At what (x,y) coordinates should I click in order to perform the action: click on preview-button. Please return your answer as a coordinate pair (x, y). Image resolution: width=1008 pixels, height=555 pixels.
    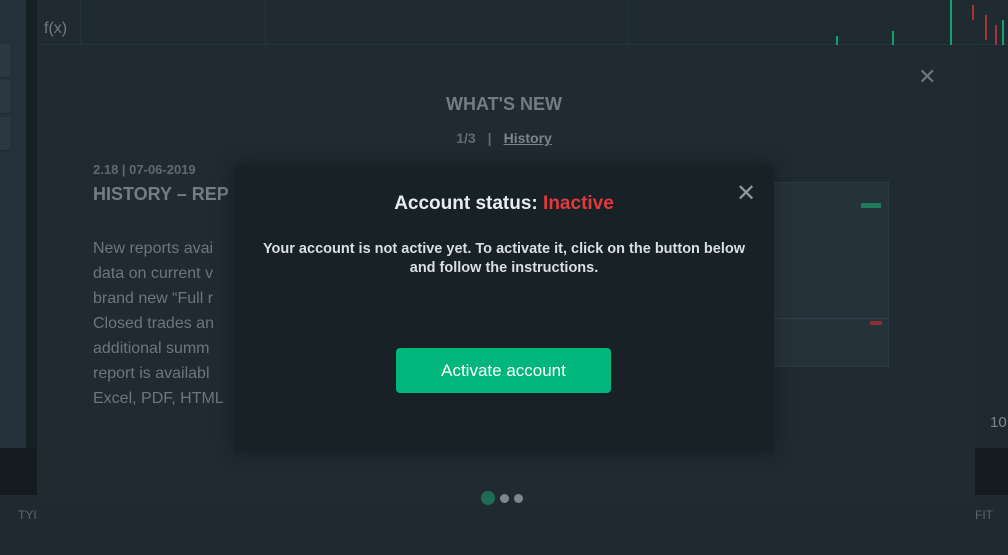
    Looking at the image, I should click on (871, 205).